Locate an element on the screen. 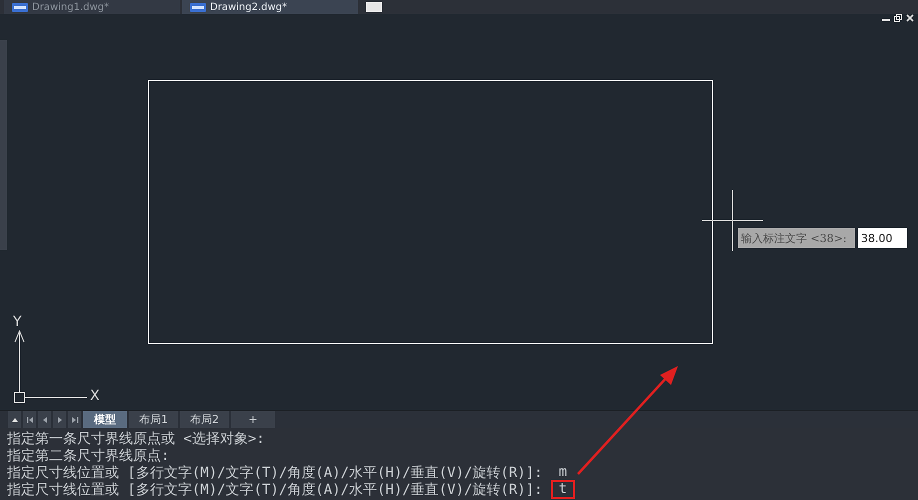 Image resolution: width=918 pixels, height=500 pixels. crosshair-cursor-icon is located at coordinates (732, 220).